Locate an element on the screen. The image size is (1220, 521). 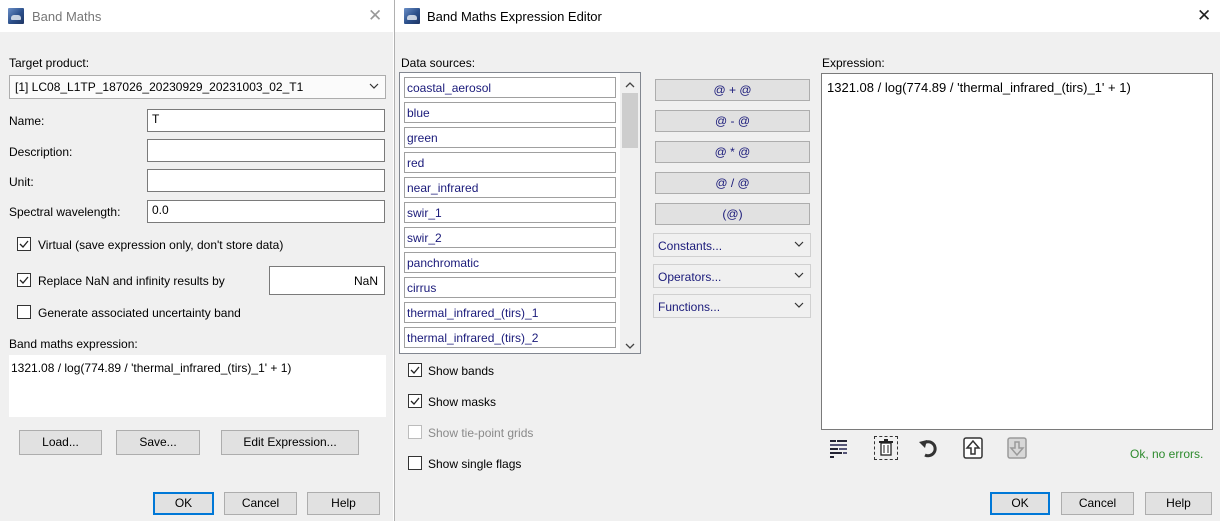
divide-operator-button: @ / @ is located at coordinates (732, 183).